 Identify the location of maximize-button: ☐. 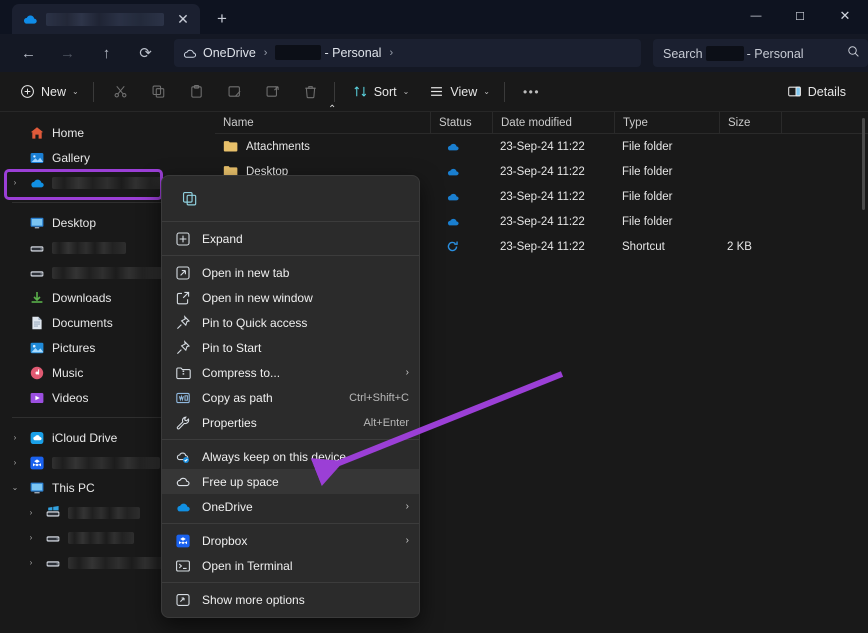
(800, 16).